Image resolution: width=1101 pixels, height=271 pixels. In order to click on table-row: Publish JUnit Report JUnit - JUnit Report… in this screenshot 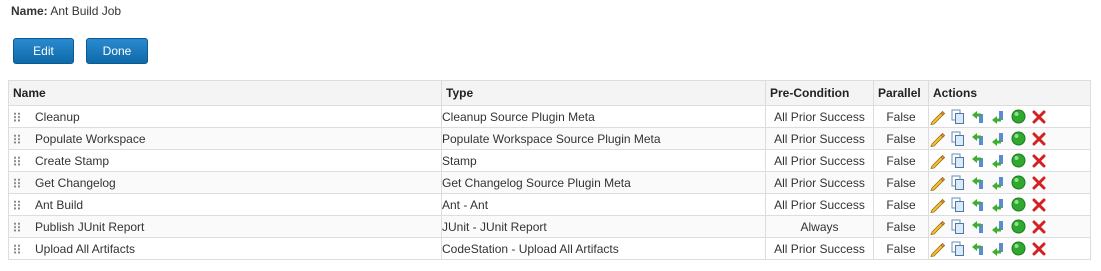, I will do `click(549, 226)`.